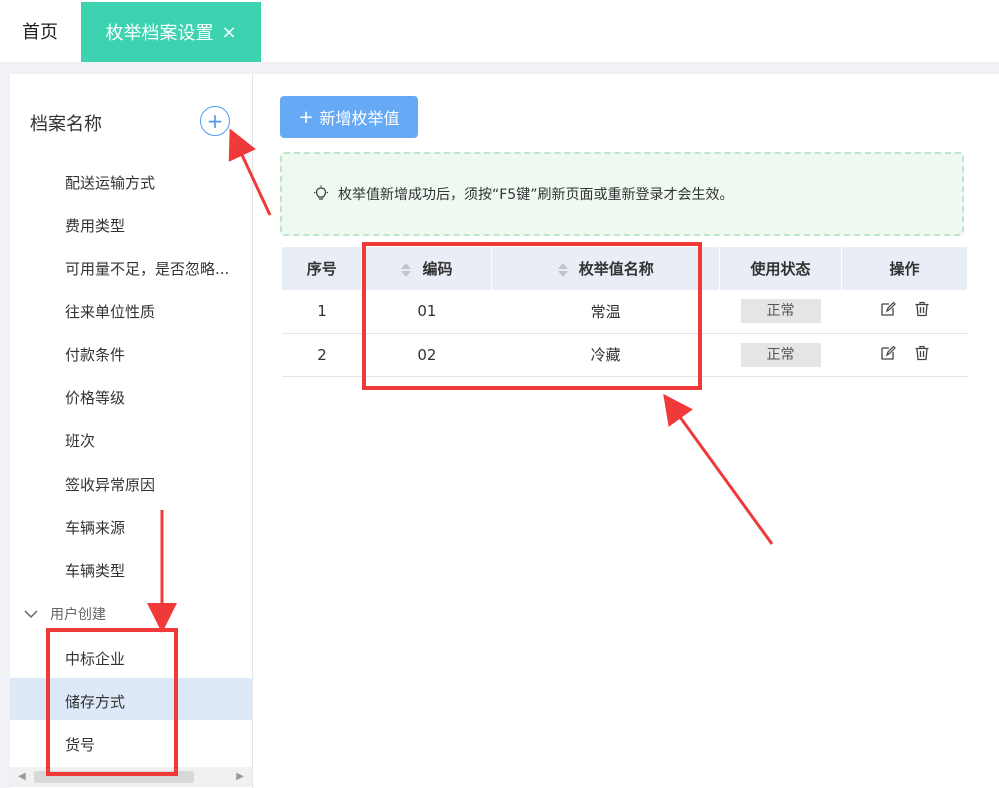 The height and width of the screenshot is (788, 999). I want to click on sidebar-item: 费用类型, so click(95, 225).